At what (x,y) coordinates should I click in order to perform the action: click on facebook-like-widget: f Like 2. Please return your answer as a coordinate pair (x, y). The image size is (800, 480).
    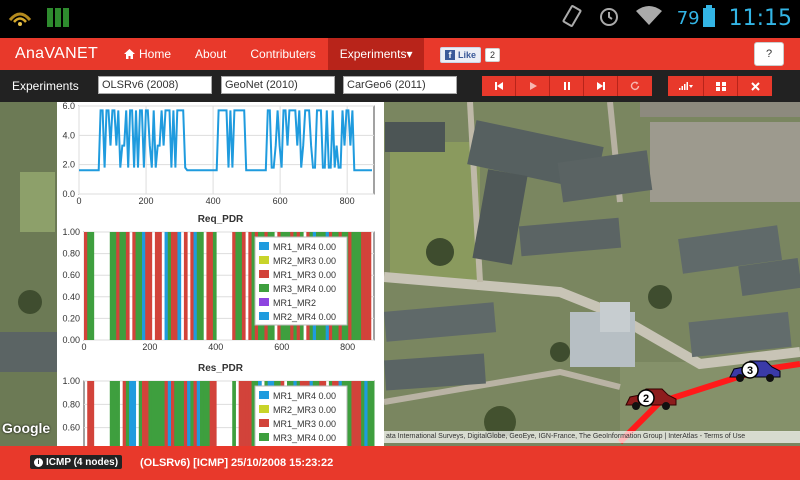
    Looking at the image, I should click on (470, 55).